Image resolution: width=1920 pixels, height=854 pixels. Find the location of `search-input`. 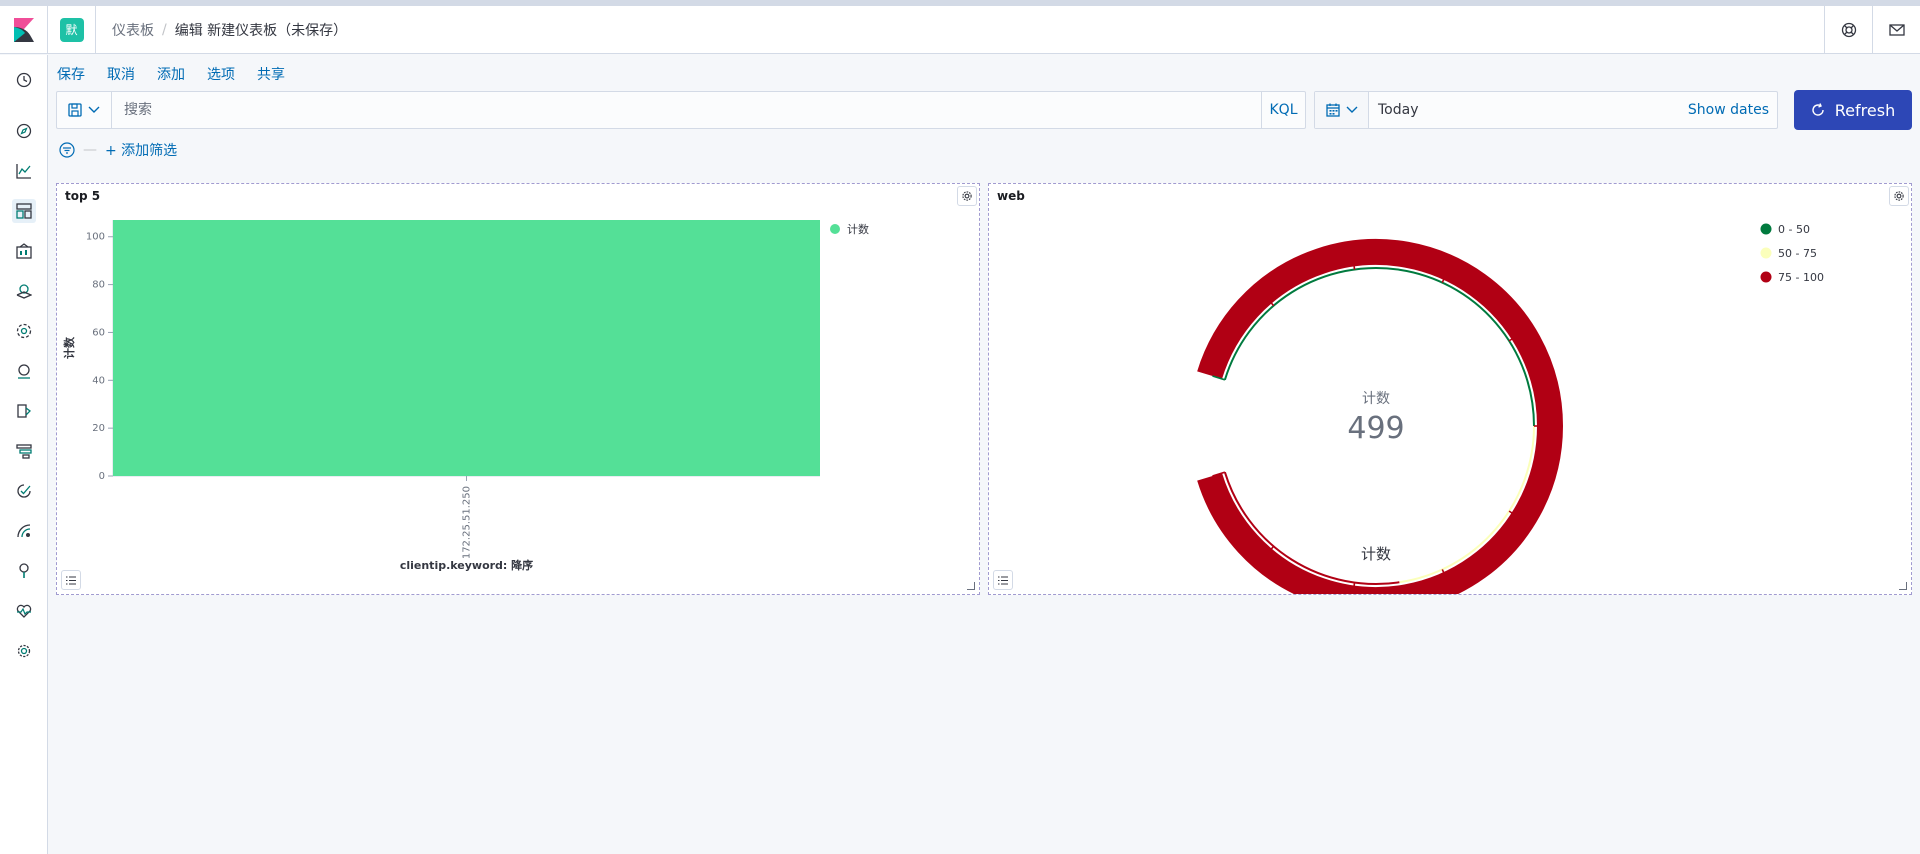

search-input is located at coordinates (686, 110).